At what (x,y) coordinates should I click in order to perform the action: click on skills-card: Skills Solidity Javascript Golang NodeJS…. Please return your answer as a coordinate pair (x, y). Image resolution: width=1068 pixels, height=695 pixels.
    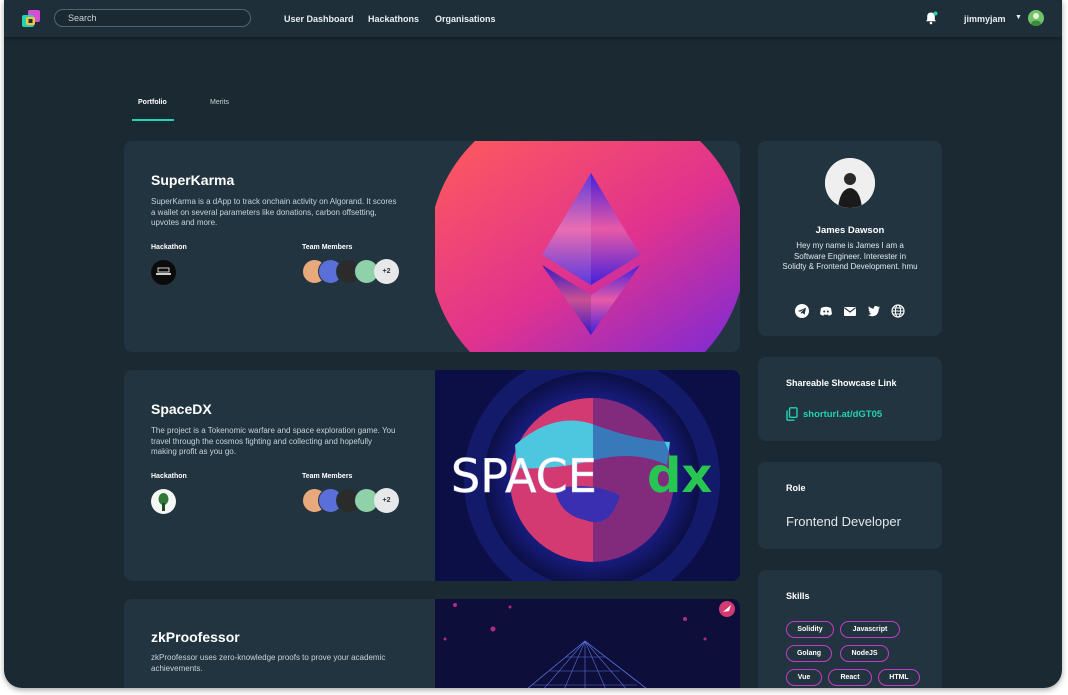
    Looking at the image, I should click on (850, 629).